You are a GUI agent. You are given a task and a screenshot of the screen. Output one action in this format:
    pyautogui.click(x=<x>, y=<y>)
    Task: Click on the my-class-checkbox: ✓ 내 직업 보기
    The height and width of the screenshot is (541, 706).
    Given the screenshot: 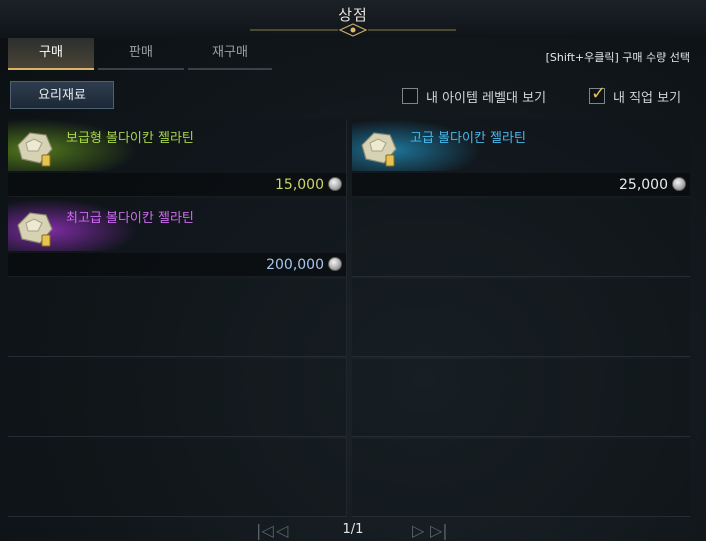 What is the action you would take?
    pyautogui.click(x=635, y=95)
    